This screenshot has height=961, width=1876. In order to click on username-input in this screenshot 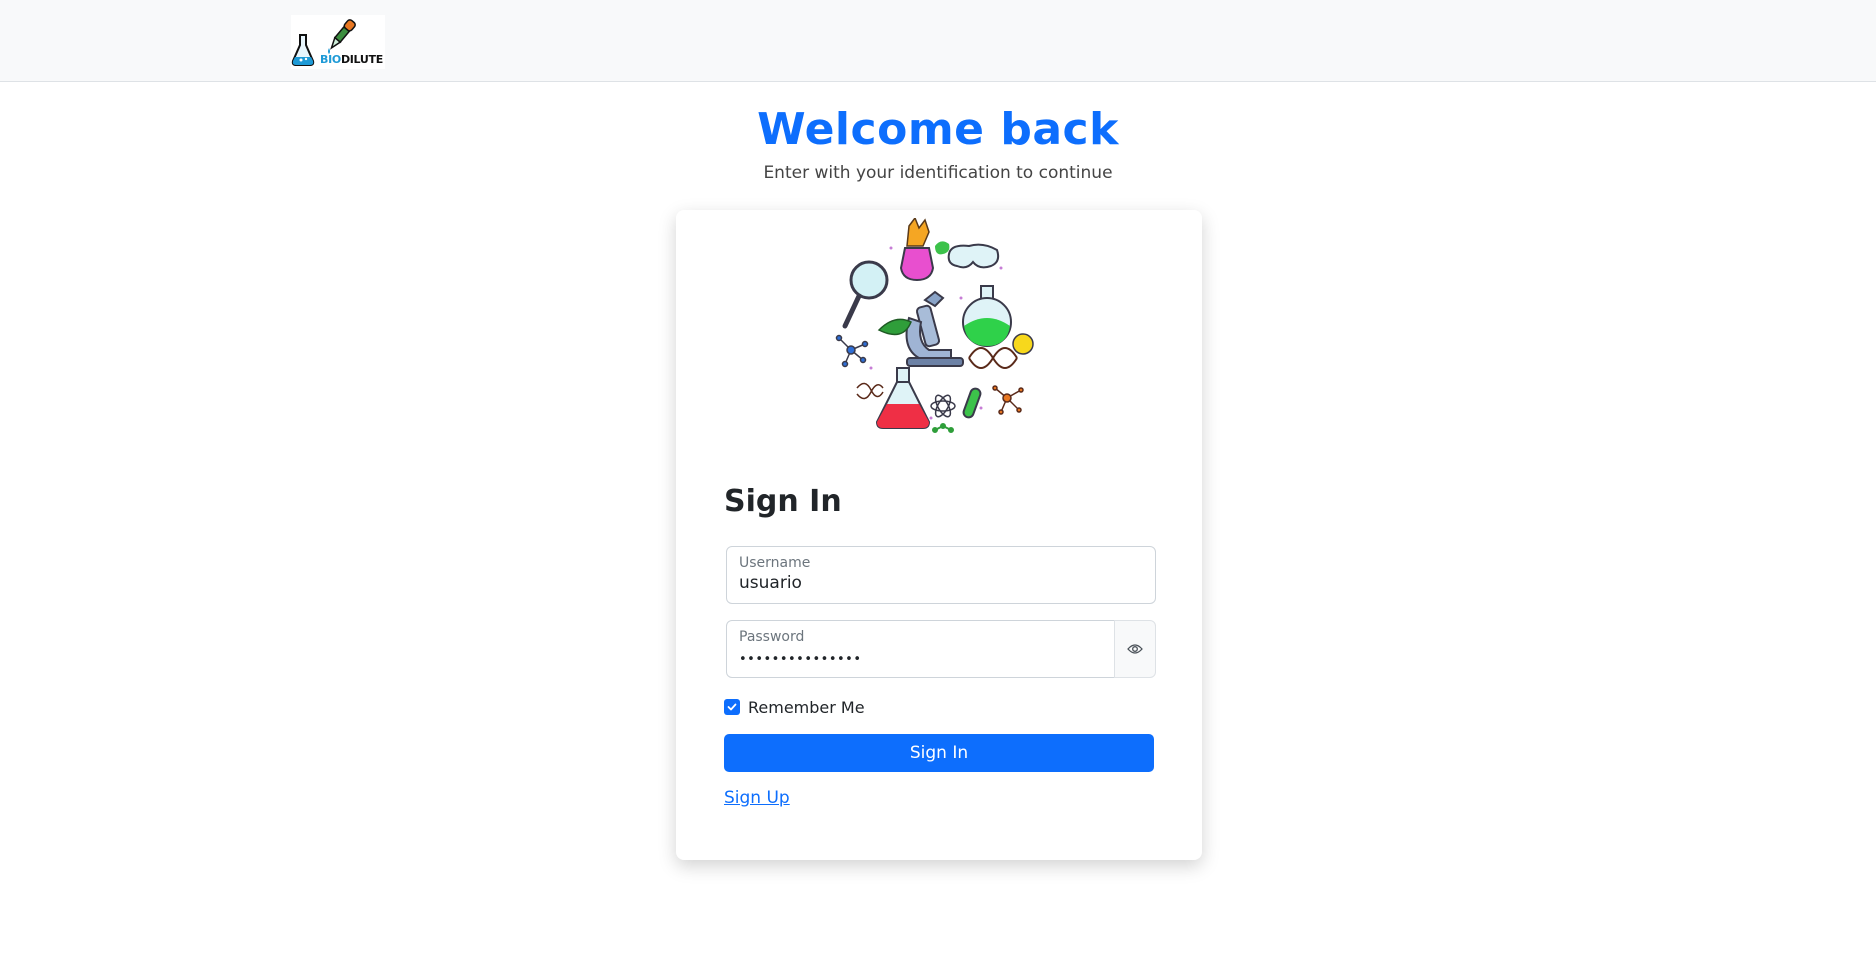, I will do `click(919, 583)`.